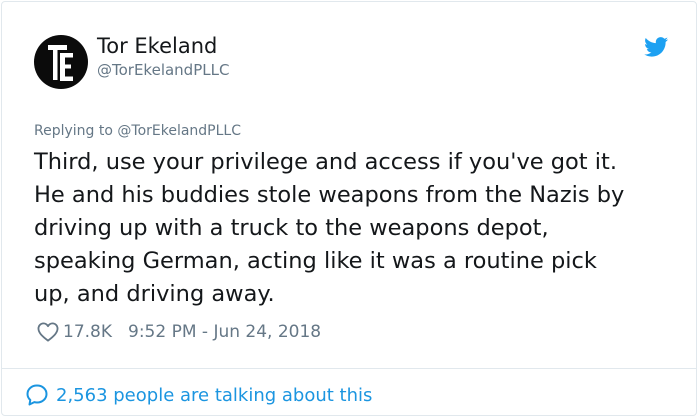 This screenshot has height=419, width=700. I want to click on author-avatar, so click(61, 62).